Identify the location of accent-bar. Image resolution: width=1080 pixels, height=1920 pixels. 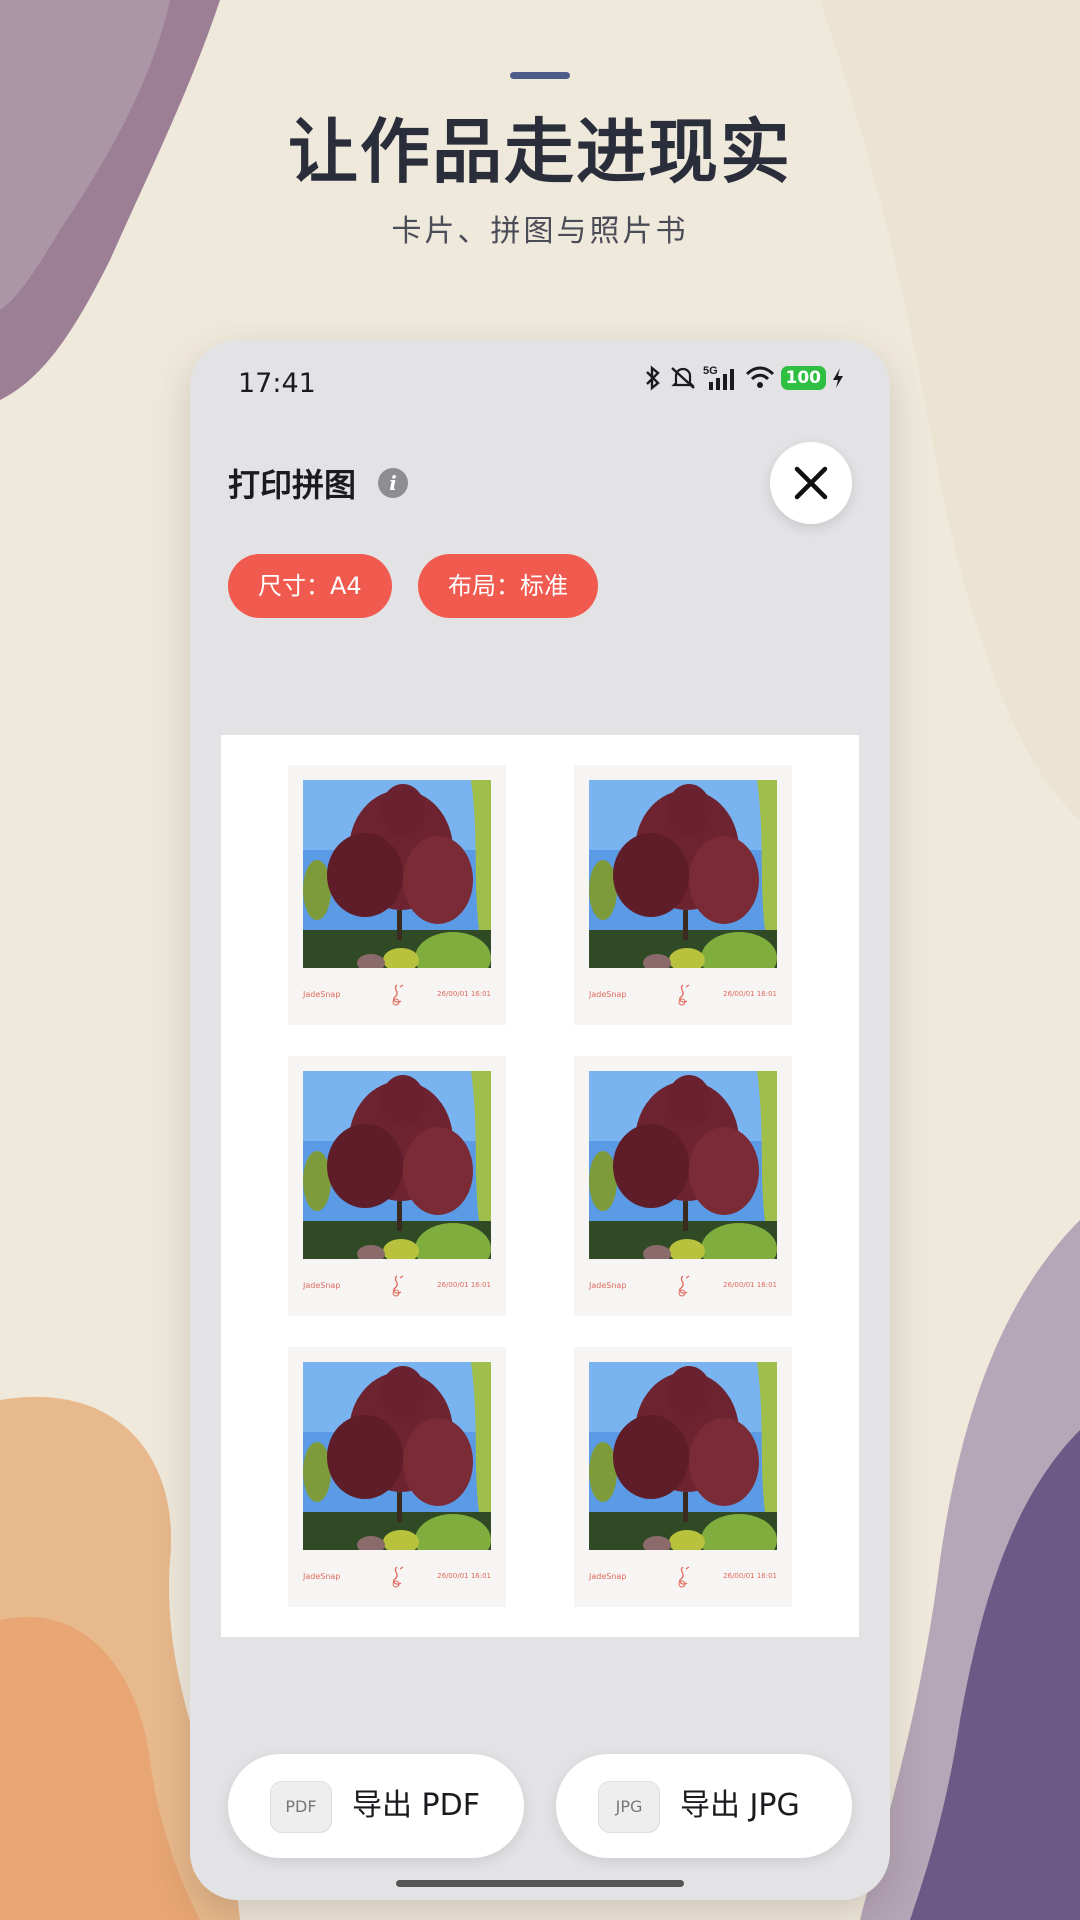
(540, 75).